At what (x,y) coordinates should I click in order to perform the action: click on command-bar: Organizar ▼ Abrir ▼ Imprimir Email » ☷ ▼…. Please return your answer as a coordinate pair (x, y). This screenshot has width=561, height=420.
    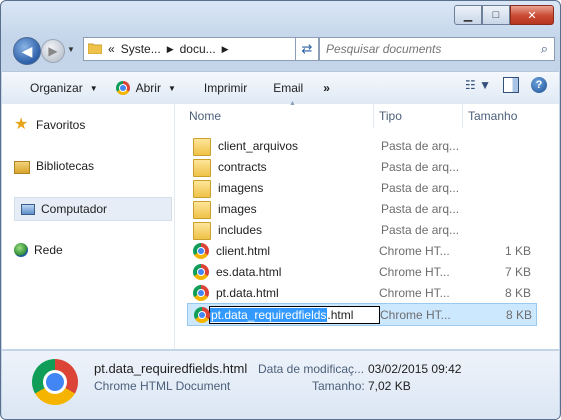
    Looking at the image, I should click on (280, 88).